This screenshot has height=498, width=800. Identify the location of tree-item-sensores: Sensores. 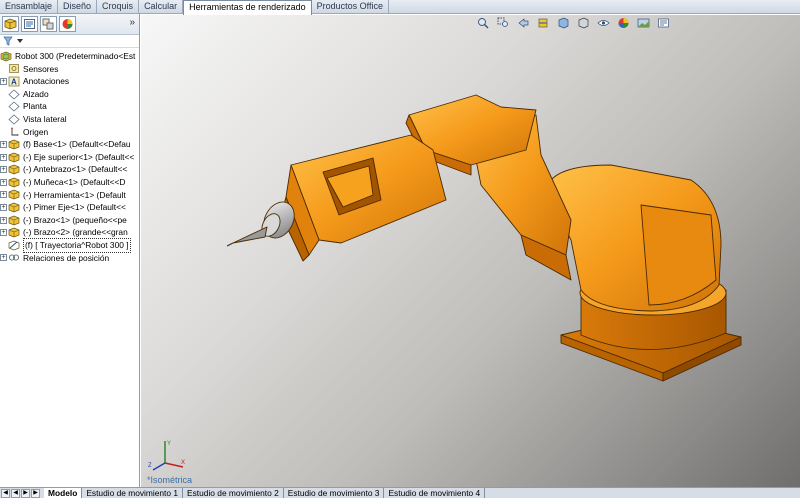
(69, 69).